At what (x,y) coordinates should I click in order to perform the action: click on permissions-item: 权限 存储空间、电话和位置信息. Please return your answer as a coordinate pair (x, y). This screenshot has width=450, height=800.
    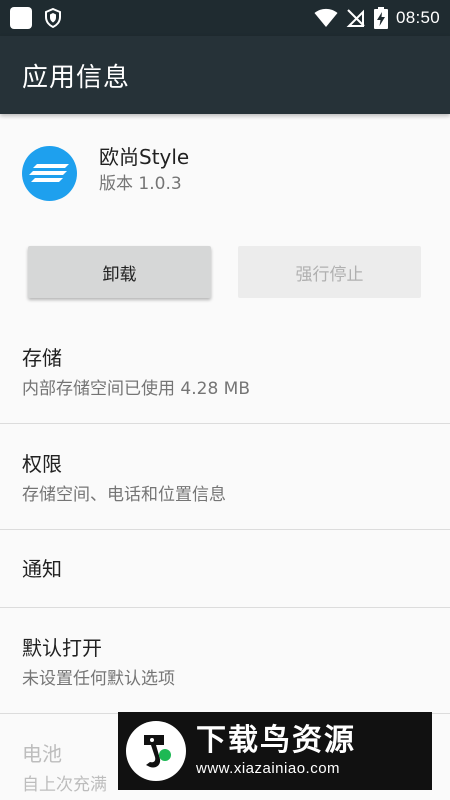
    Looking at the image, I should click on (225, 477).